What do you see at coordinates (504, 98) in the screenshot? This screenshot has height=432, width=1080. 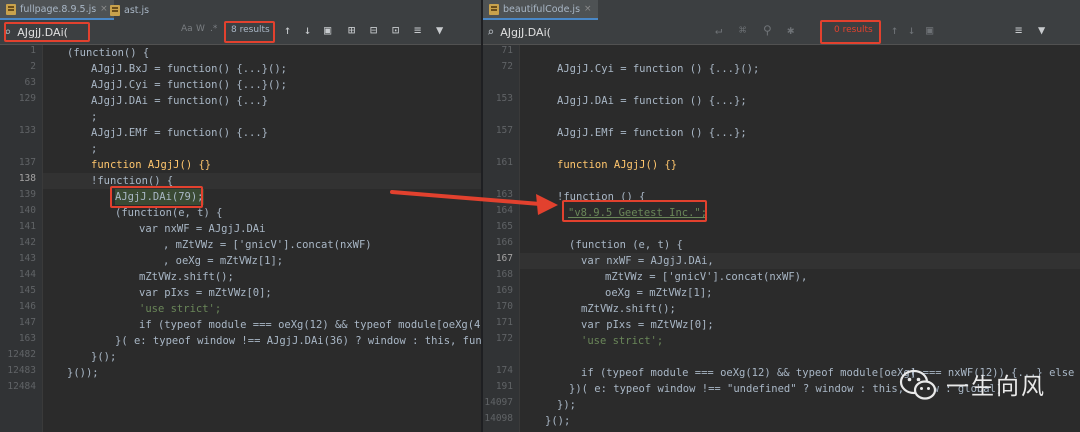 I see `line-number: 153` at bounding box center [504, 98].